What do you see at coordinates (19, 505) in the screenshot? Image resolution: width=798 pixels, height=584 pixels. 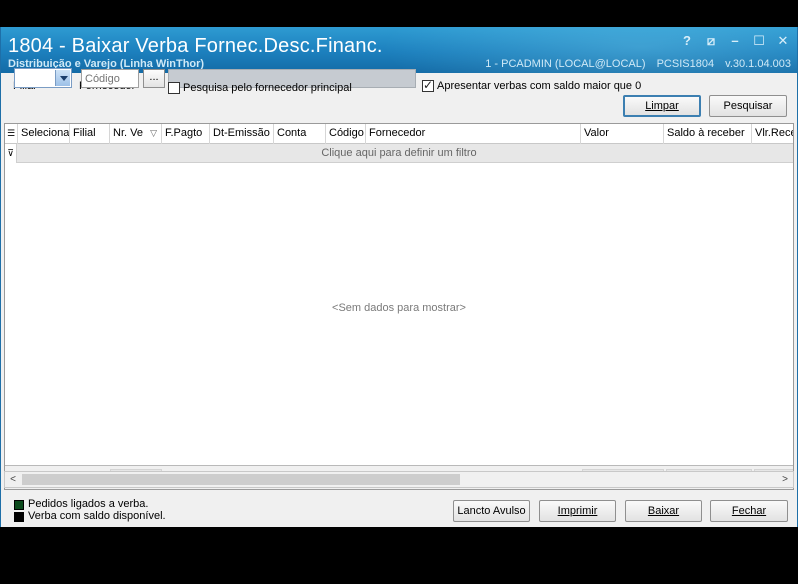 I see `legend-pedidos-swatch` at bounding box center [19, 505].